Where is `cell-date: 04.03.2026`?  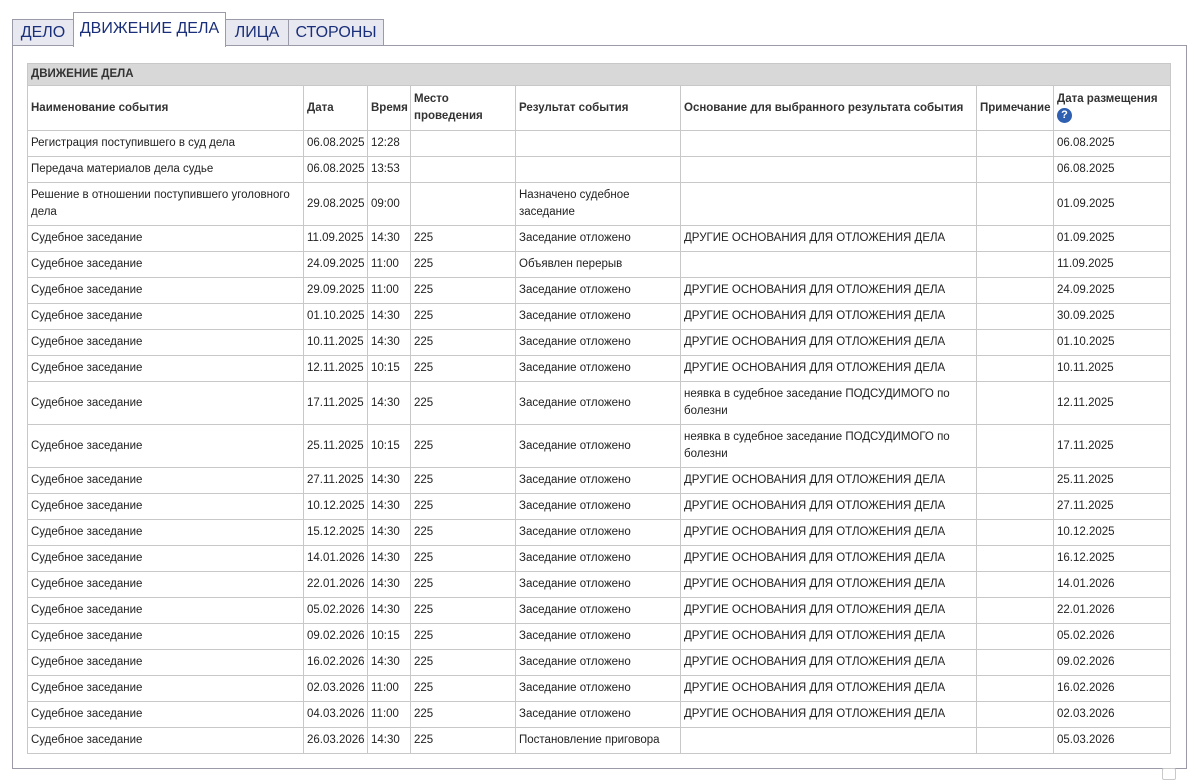
cell-date: 04.03.2026 is located at coordinates (335, 714).